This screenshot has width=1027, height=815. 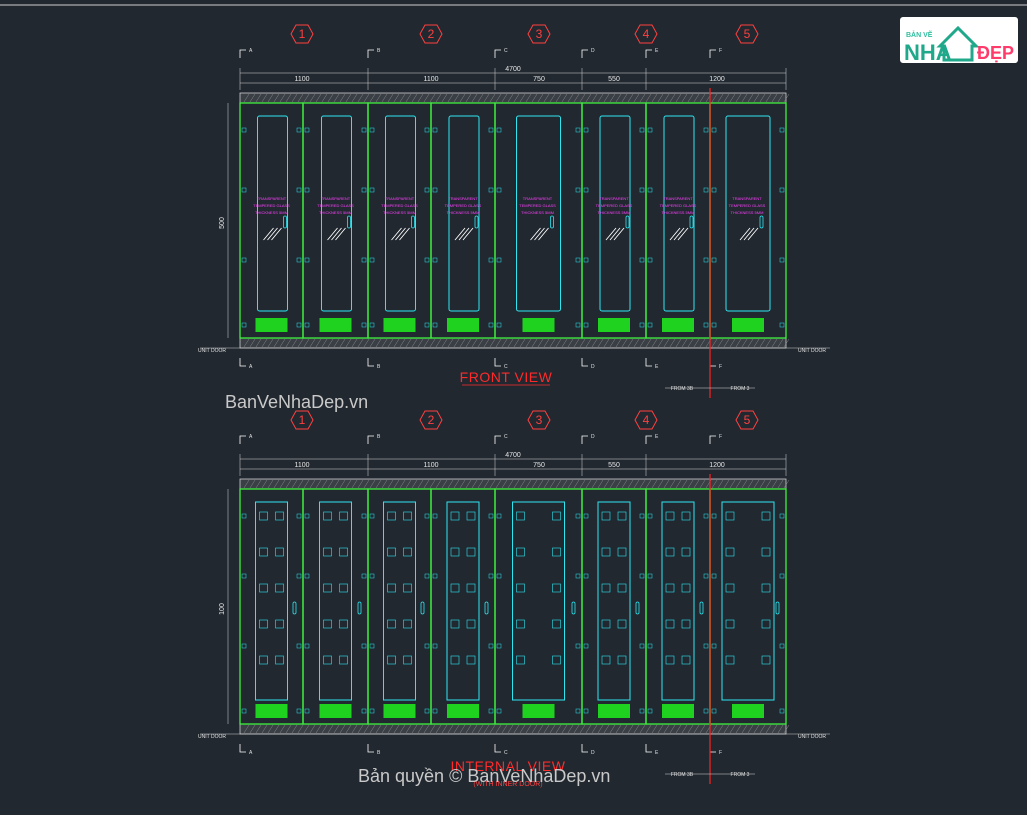 What do you see at coordinates (212, 351) in the screenshot?
I see `unit-label-left: UNIT DOOR` at bounding box center [212, 351].